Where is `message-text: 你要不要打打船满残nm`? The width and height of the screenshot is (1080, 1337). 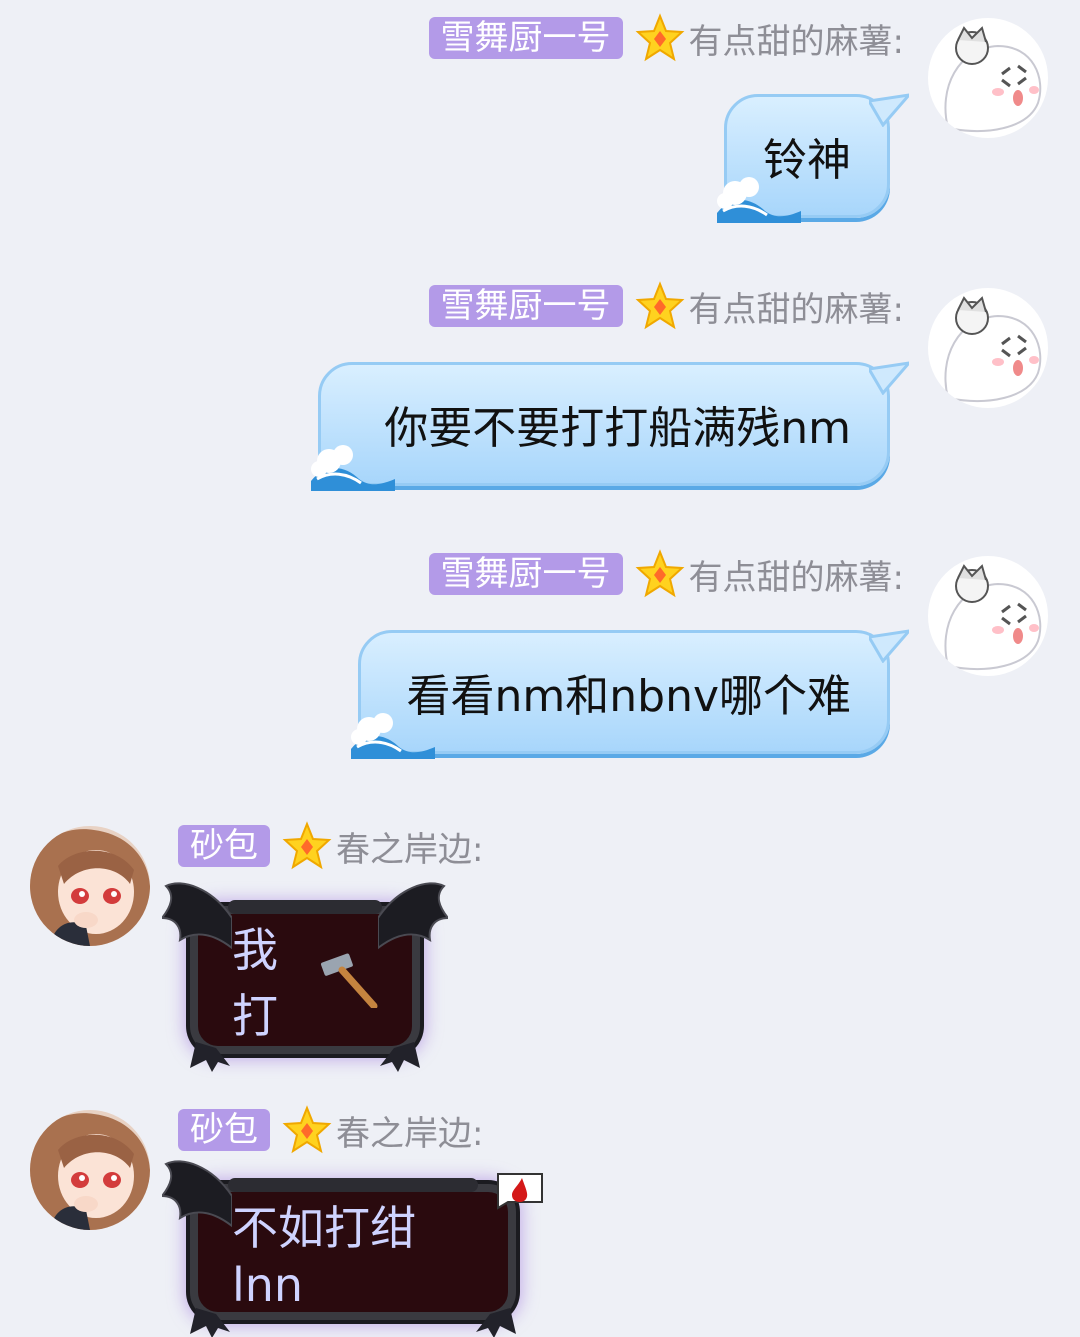
message-text: 你要不要打打船满残nm is located at coordinates (617, 428).